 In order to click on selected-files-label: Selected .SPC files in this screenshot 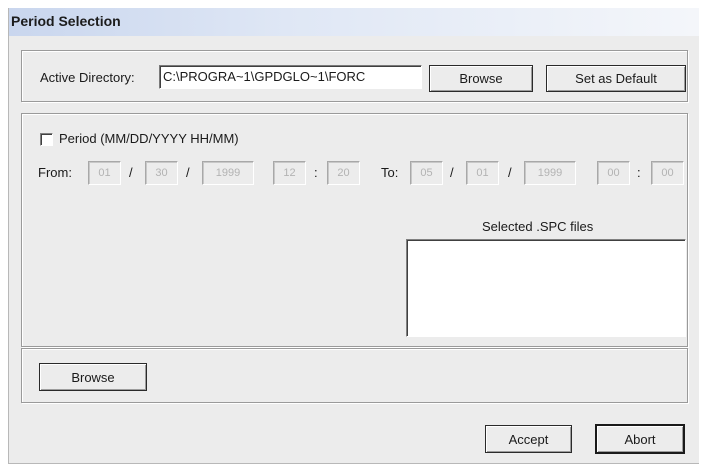, I will do `click(538, 226)`.